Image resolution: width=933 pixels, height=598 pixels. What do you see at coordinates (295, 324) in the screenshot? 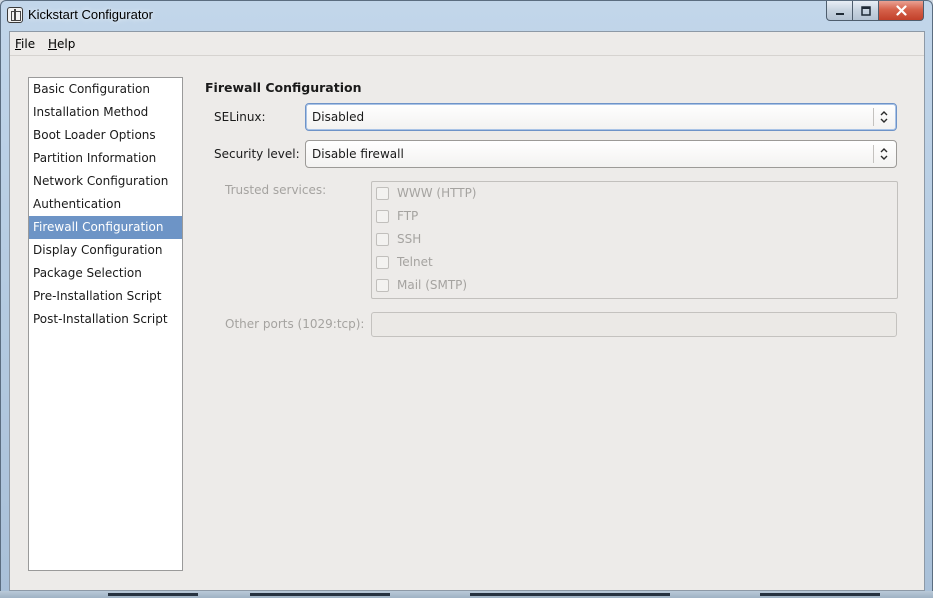
I see `other-ports-label: Other ports (1029:tcp):` at bounding box center [295, 324].